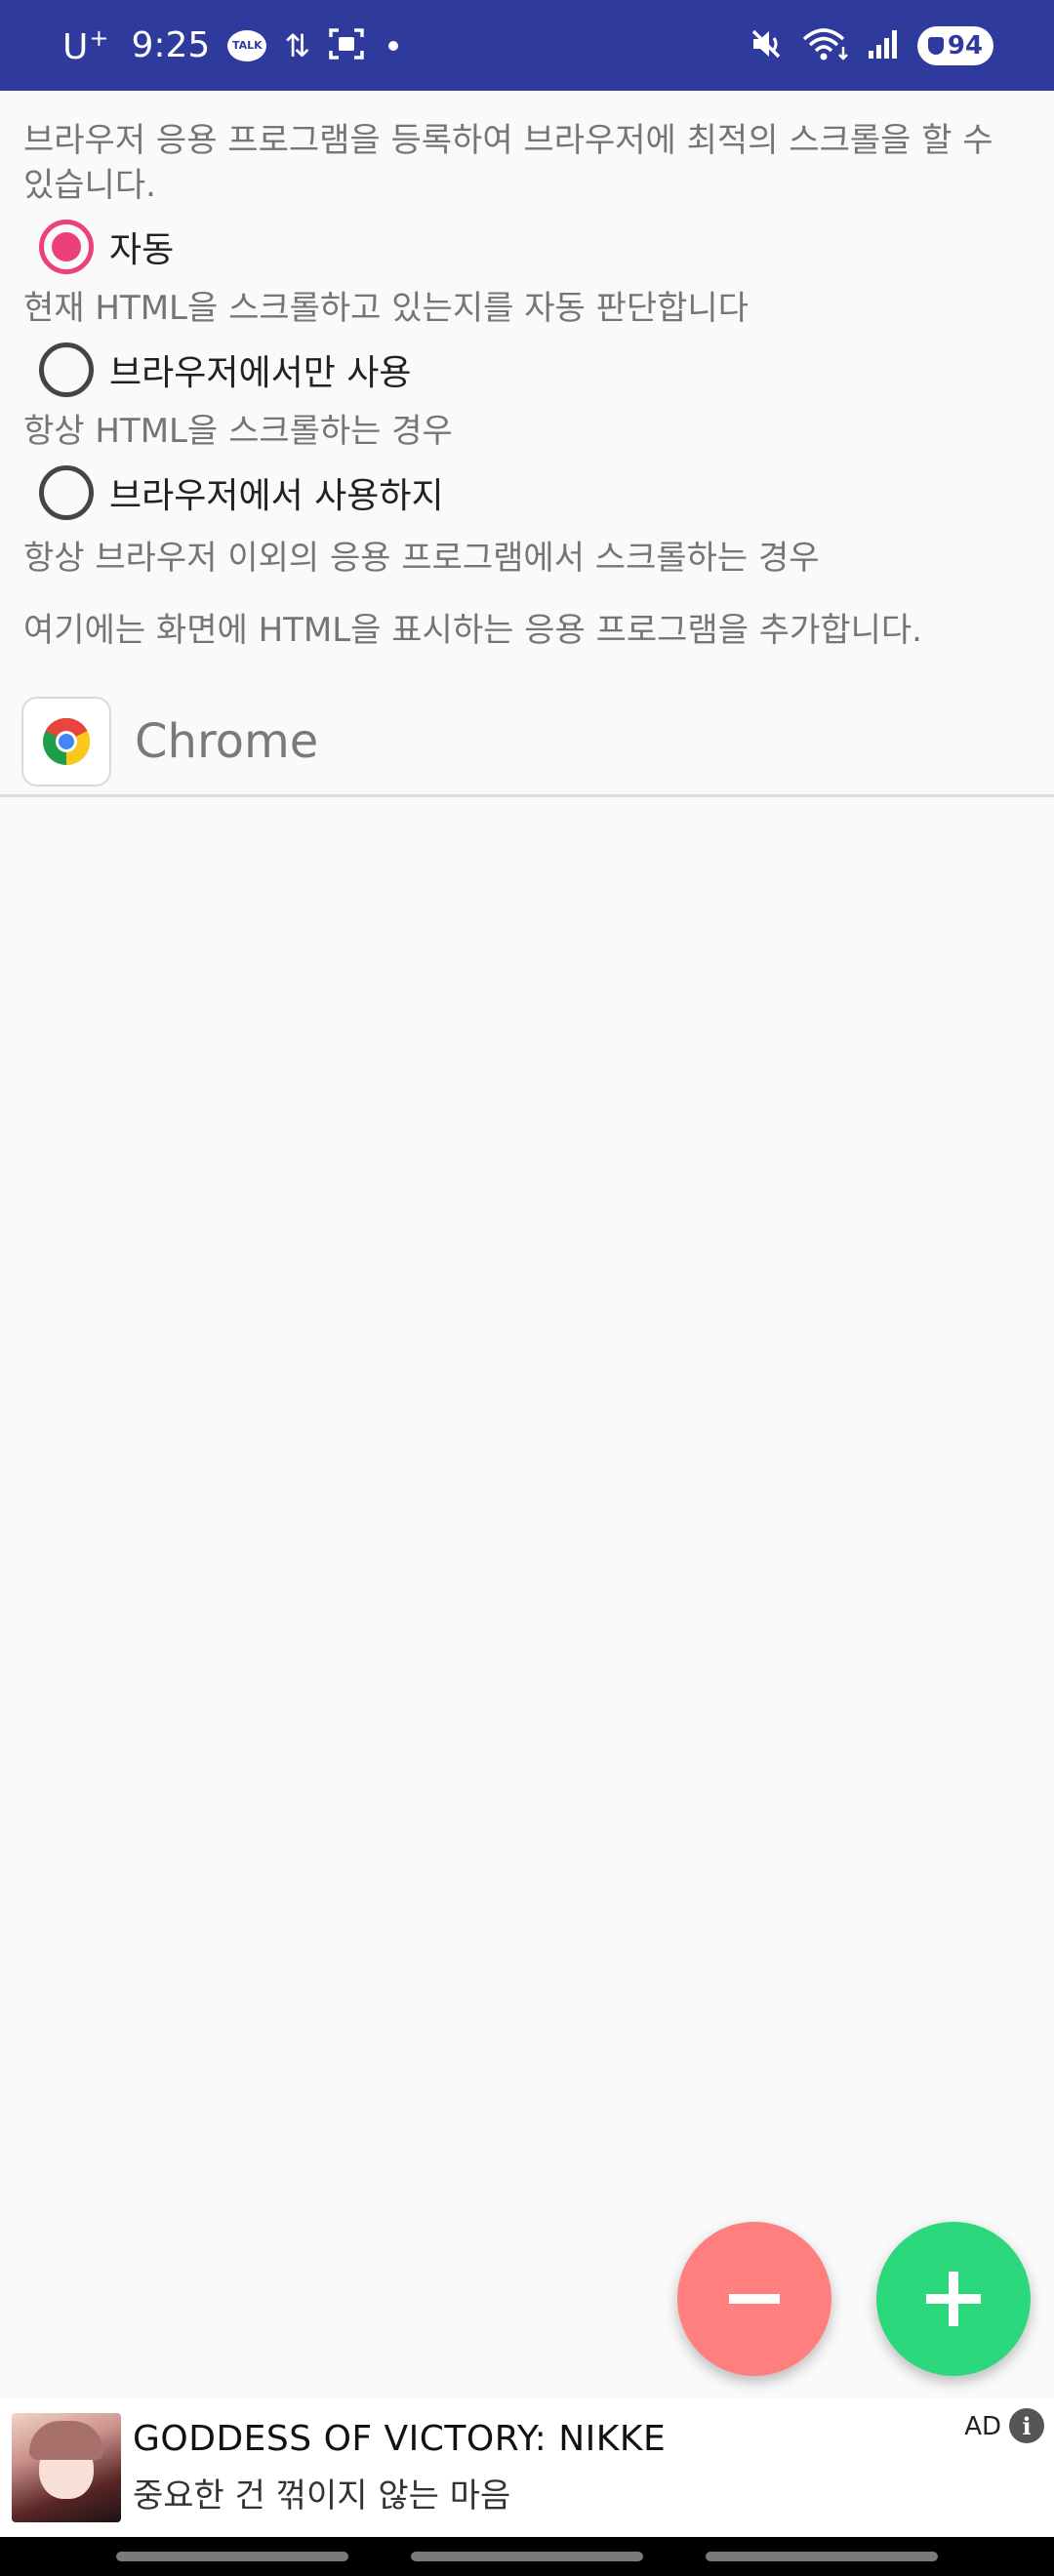  I want to click on status-right: 94, so click(871, 45).